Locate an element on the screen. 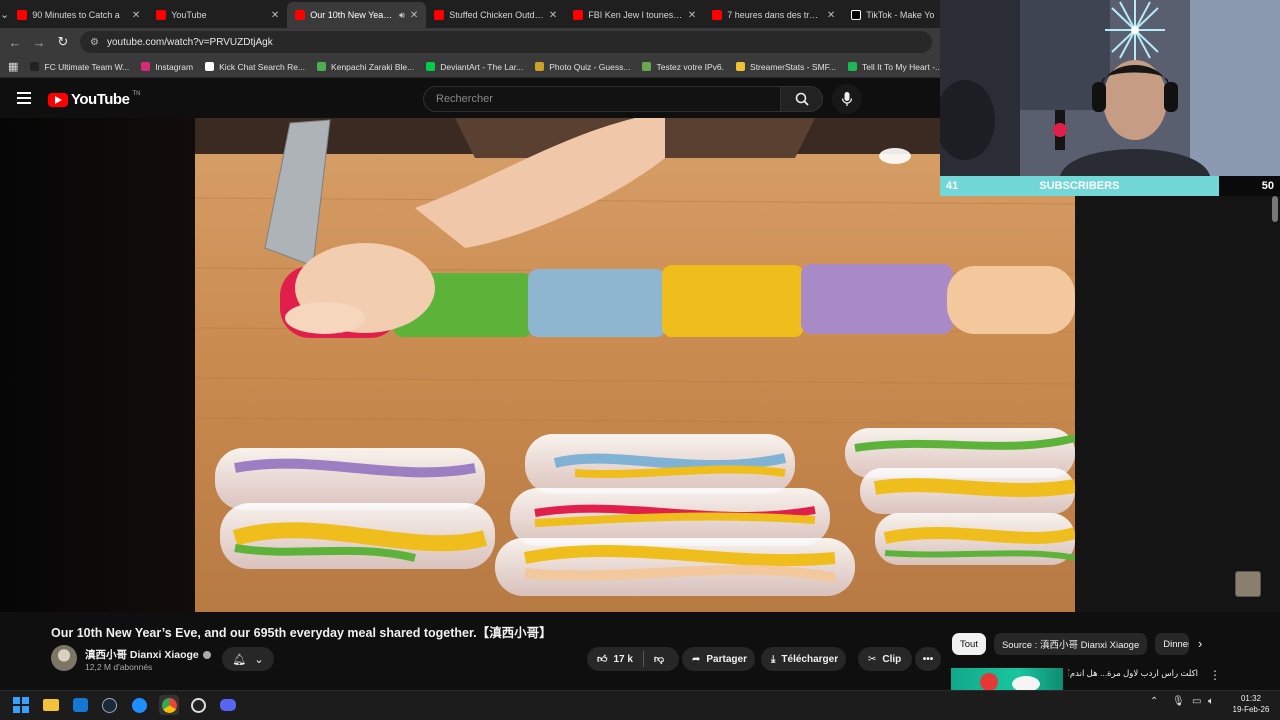 This screenshot has width=1280, height=720. related-filter-chips: Tout Source : 滇西小哥 Dianxi Xiaoge Dinners is located at coordinates (1071, 644).